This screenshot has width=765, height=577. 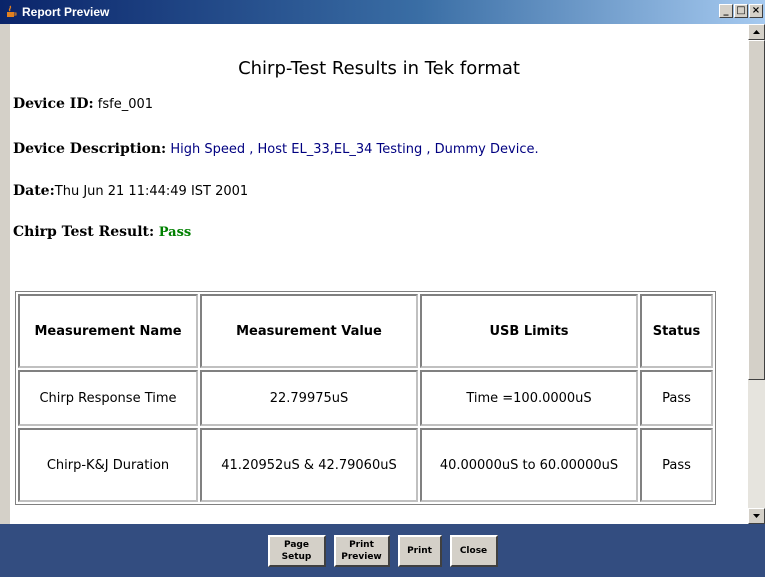 I want to click on chirp-result-label: Chirp Test Result:, so click(x=84, y=232).